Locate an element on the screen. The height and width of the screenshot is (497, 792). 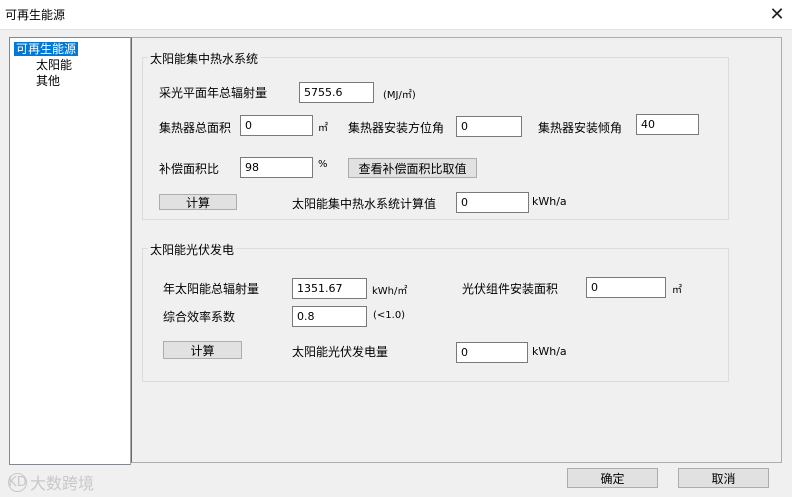
thermal-result-input is located at coordinates (492, 202).